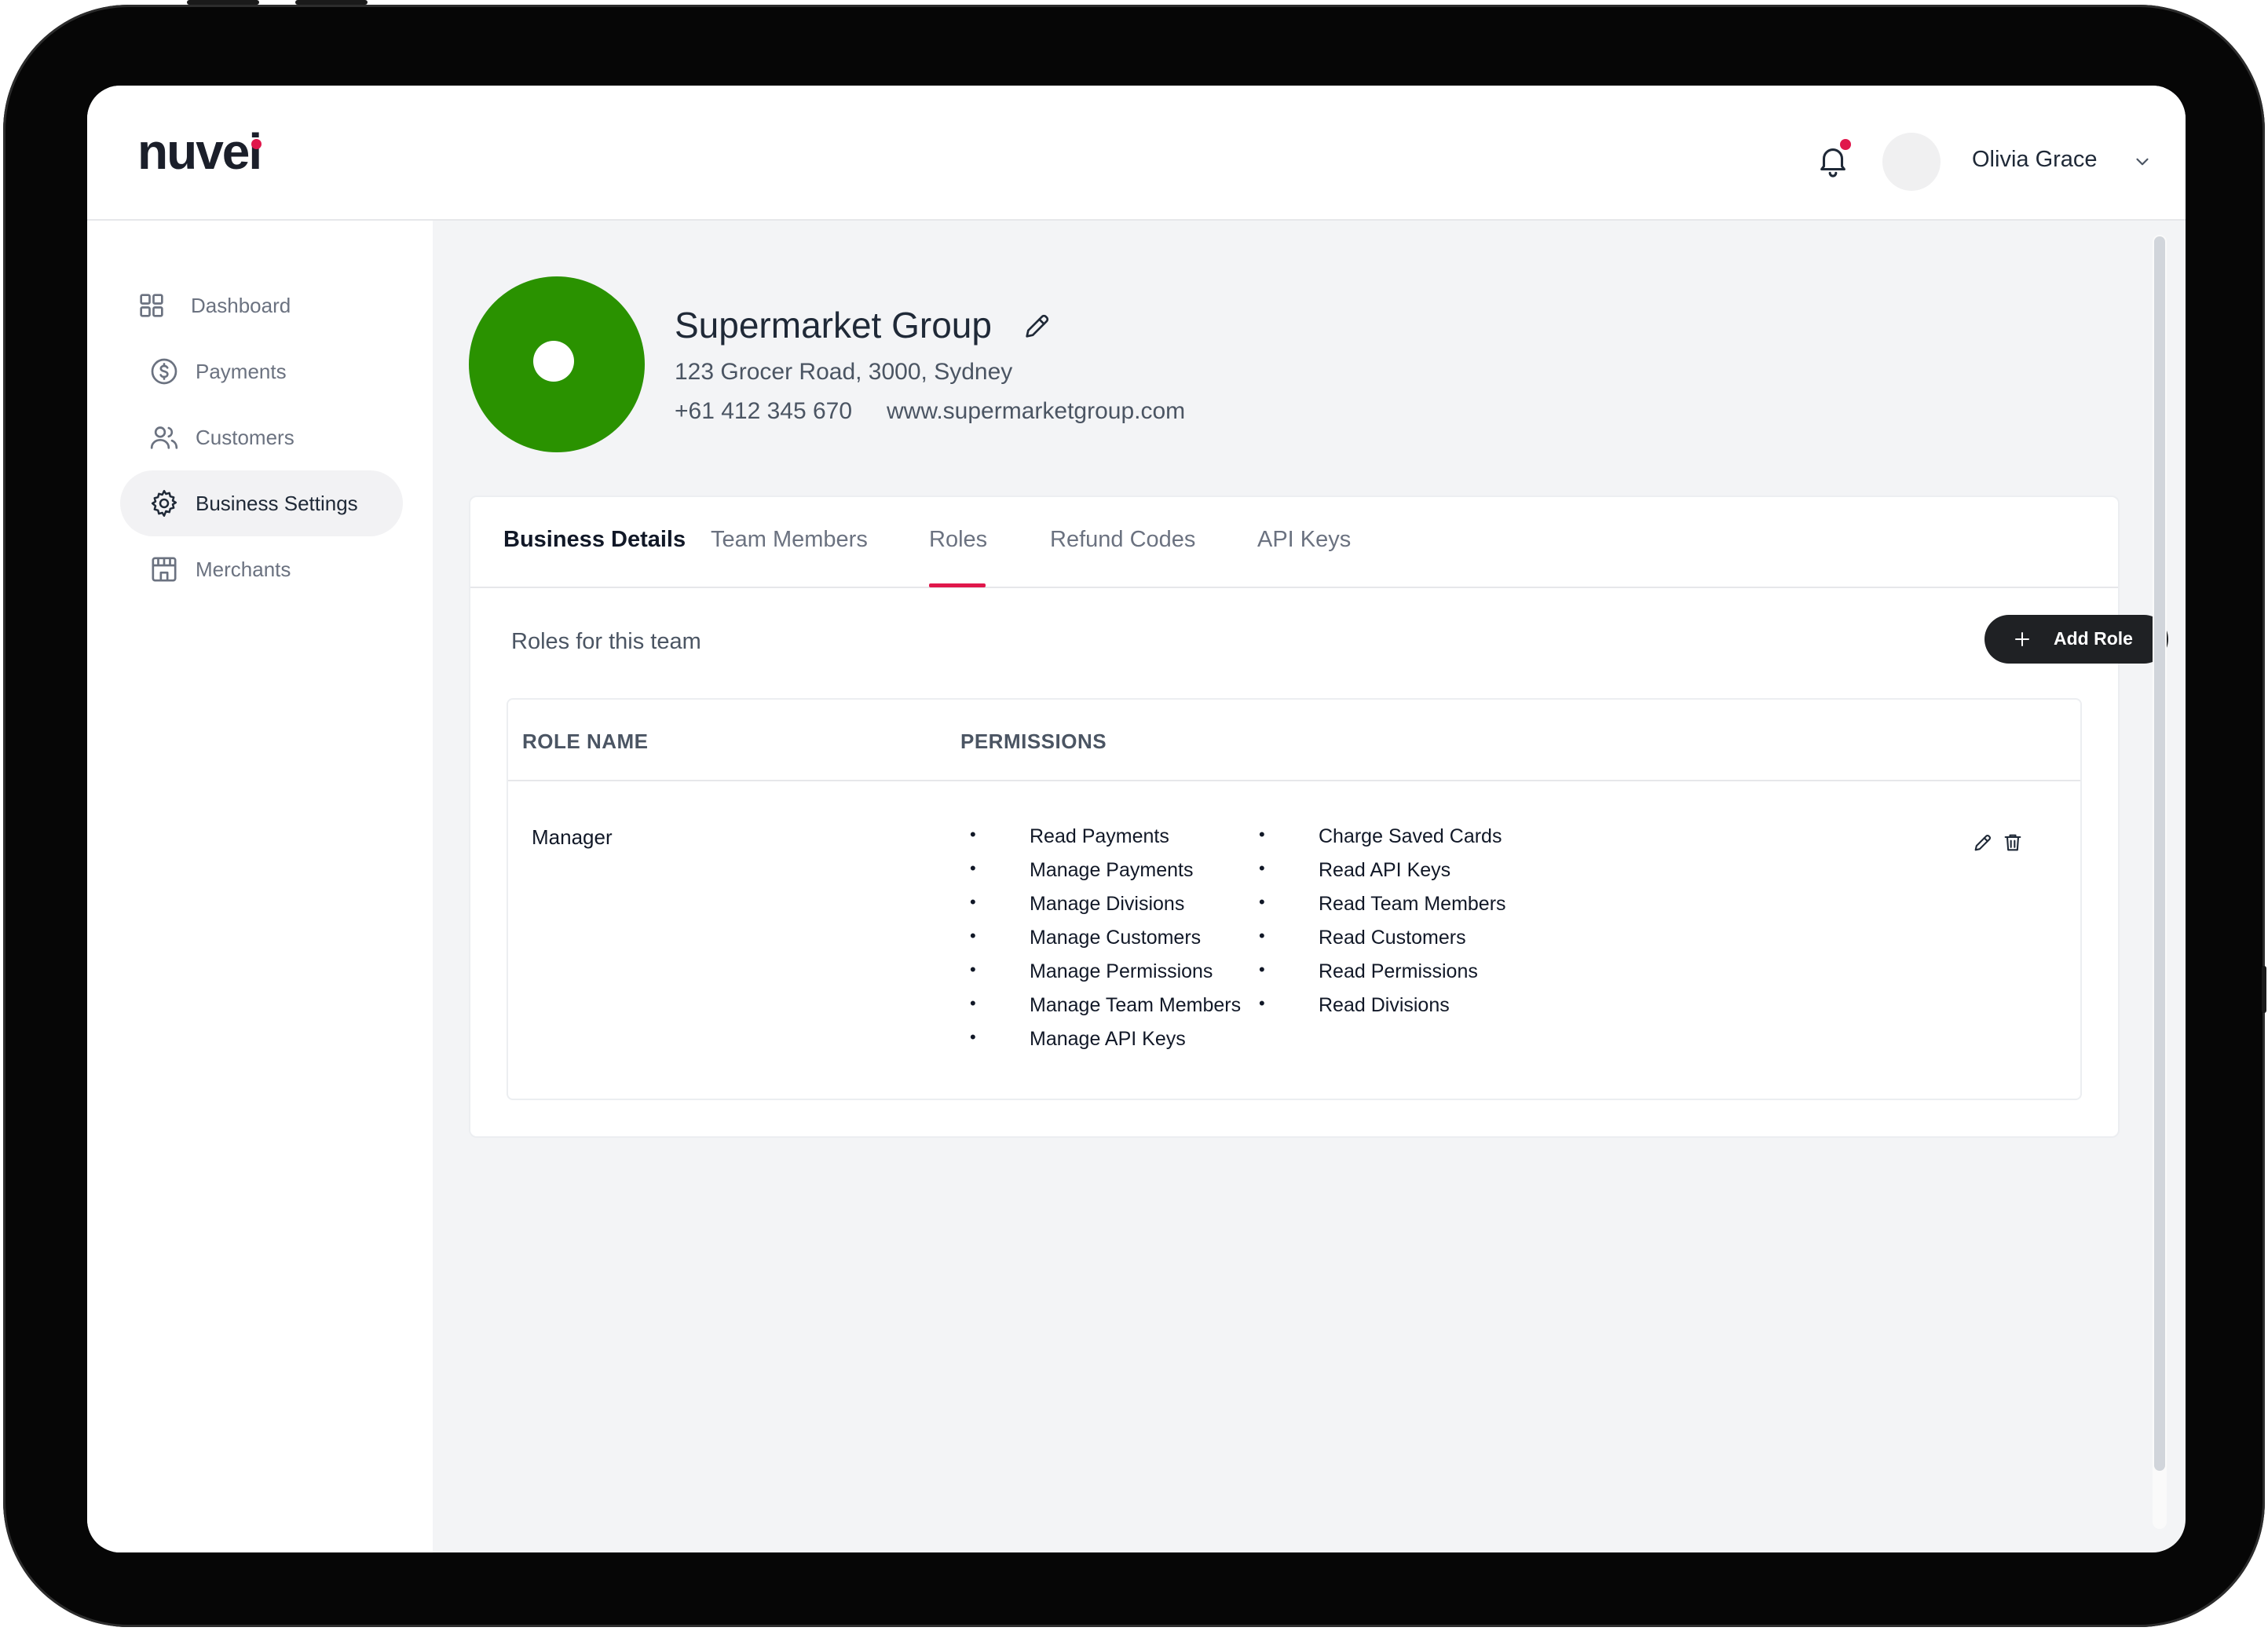 This screenshot has height=1631, width=2268. What do you see at coordinates (1100, 836) in the screenshot?
I see `permission-item: Read Payments` at bounding box center [1100, 836].